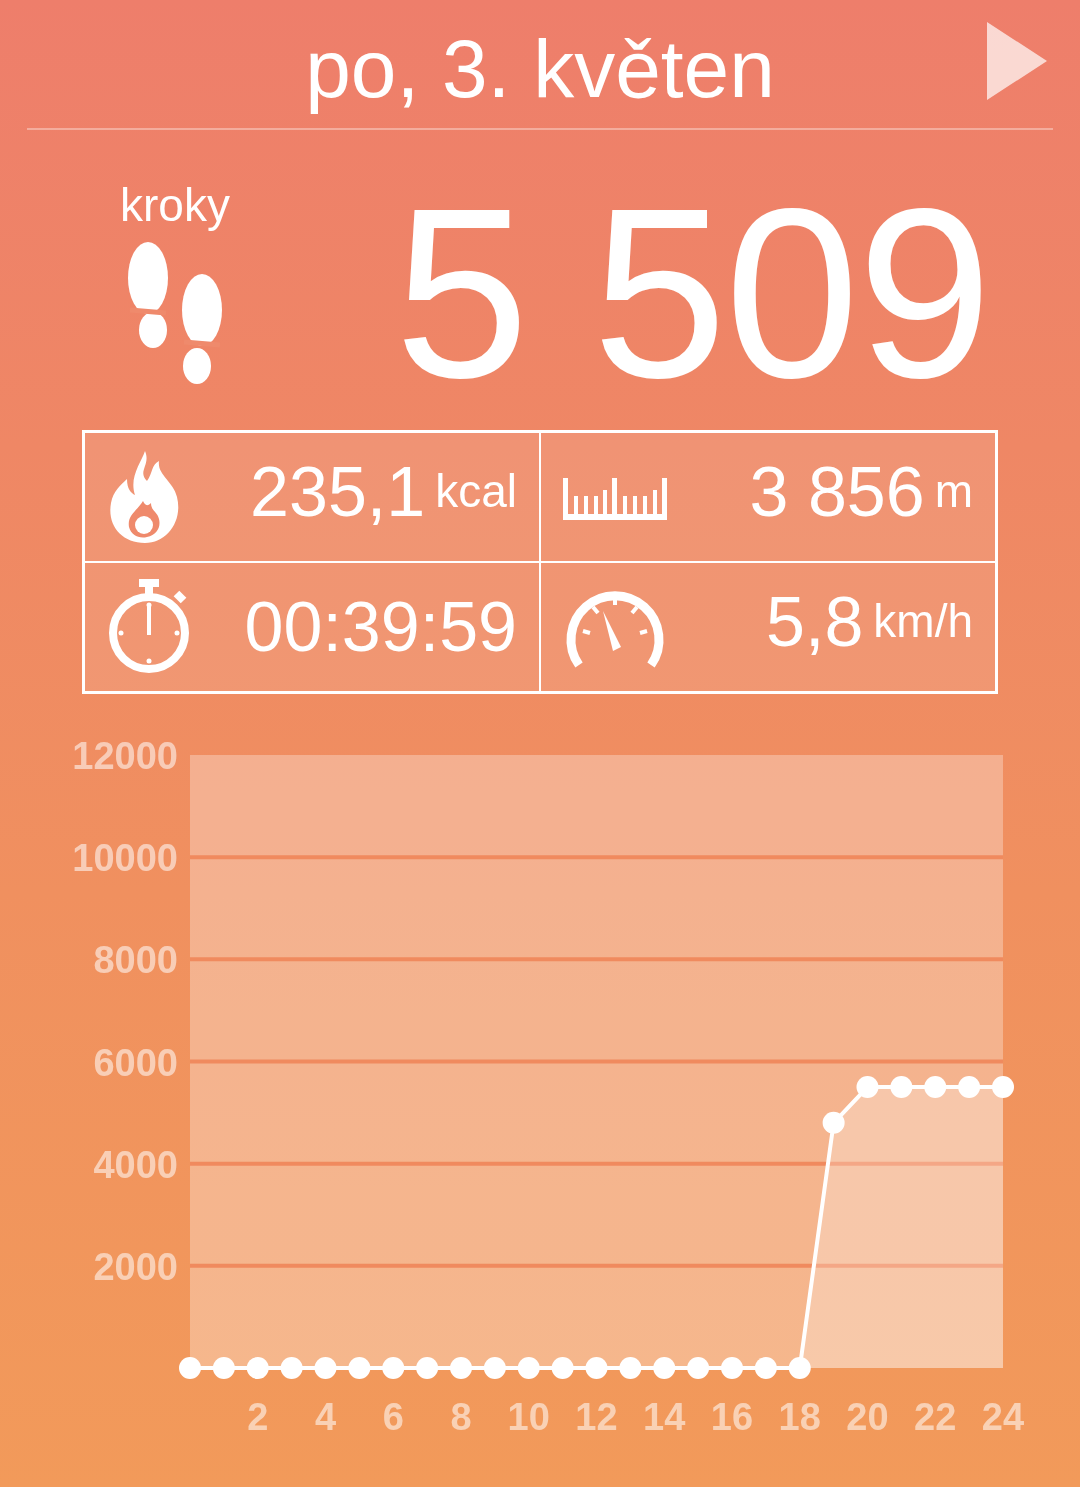 This screenshot has height=1487, width=1080. Describe the element at coordinates (692, 301) in the screenshot. I see `step-count: 5 509` at that location.